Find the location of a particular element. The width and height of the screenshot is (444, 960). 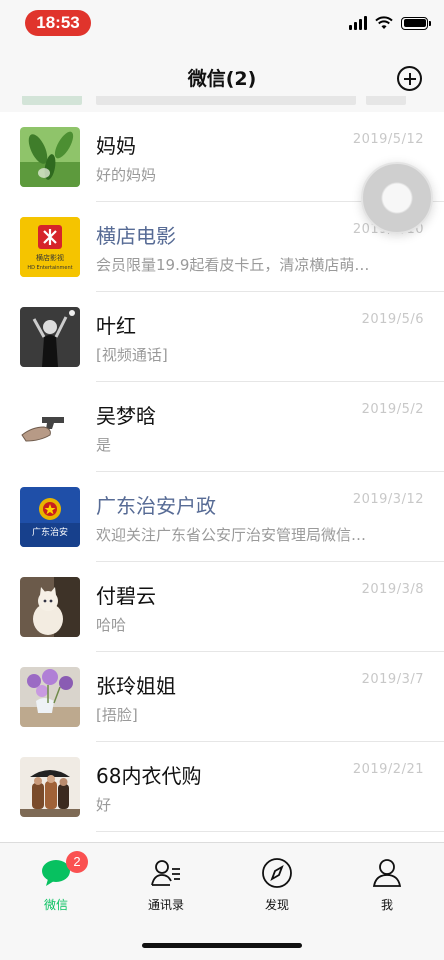

hengdian-logo-text: 横店影视 is located at coordinates (50, 257).